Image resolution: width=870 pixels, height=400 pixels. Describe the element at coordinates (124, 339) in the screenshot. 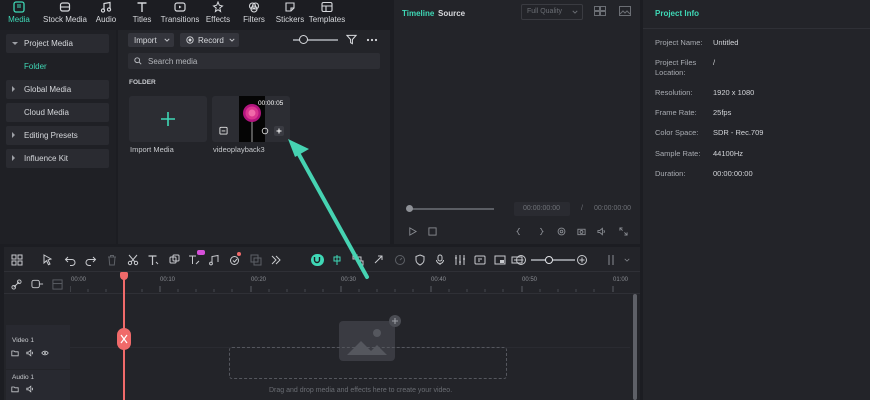

I see `playhead-split-handle` at that location.